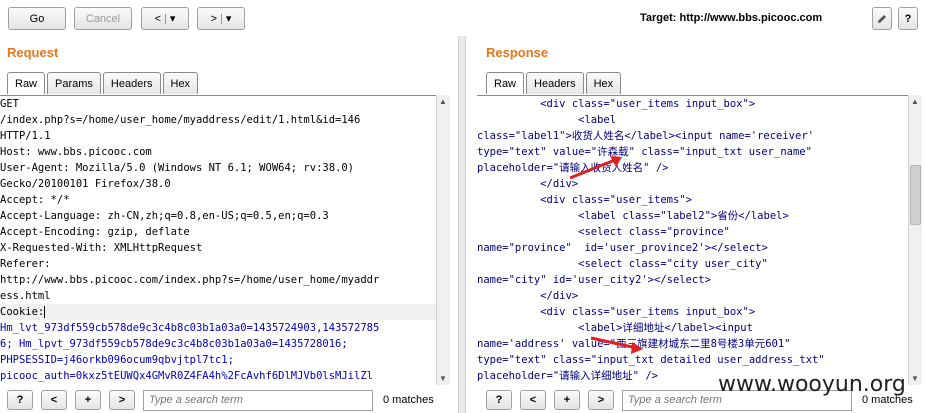  What do you see at coordinates (25, 296) in the screenshot?
I see `request-line: ess.html` at bounding box center [25, 296].